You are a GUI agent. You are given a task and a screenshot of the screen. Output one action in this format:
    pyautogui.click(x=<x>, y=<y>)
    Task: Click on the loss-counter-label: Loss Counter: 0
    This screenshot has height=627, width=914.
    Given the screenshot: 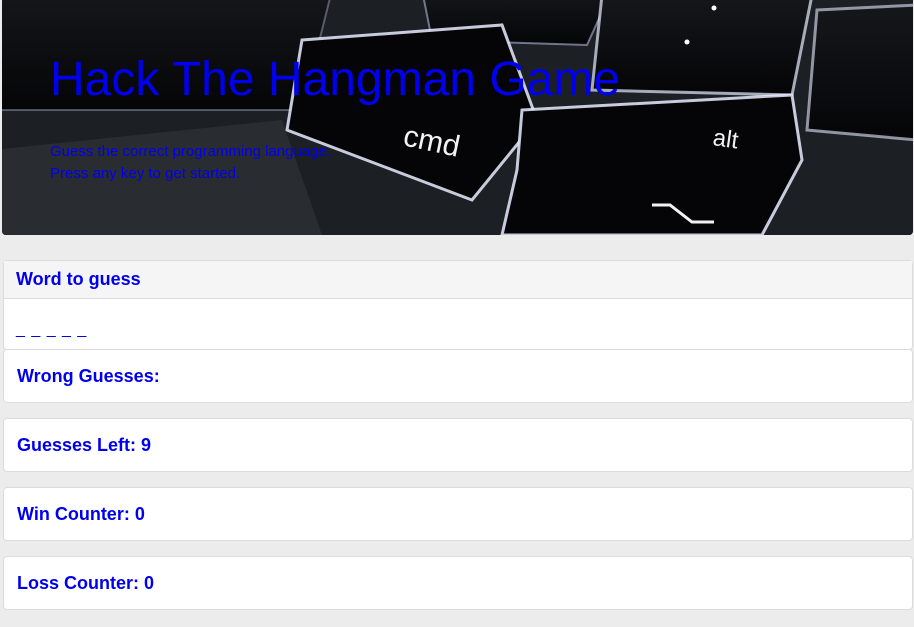 What is the action you would take?
    pyautogui.click(x=86, y=583)
    